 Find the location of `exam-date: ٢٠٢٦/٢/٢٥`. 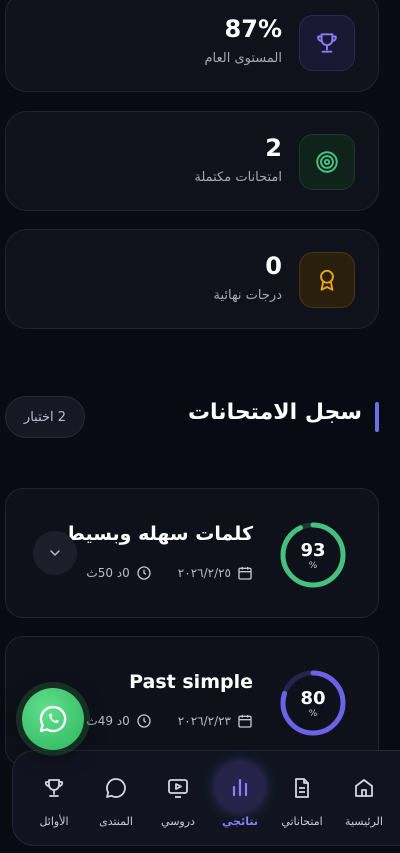

exam-date: ٢٠٢٦/٢/٢٥ is located at coordinates (204, 573).